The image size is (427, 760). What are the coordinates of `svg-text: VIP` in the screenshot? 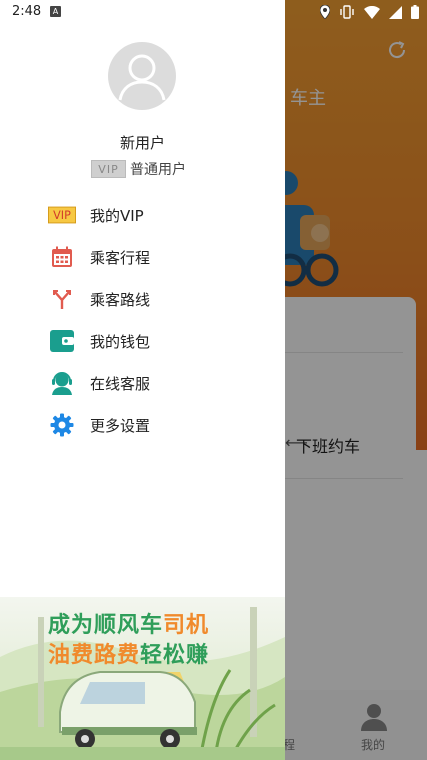 It's located at (62, 215).